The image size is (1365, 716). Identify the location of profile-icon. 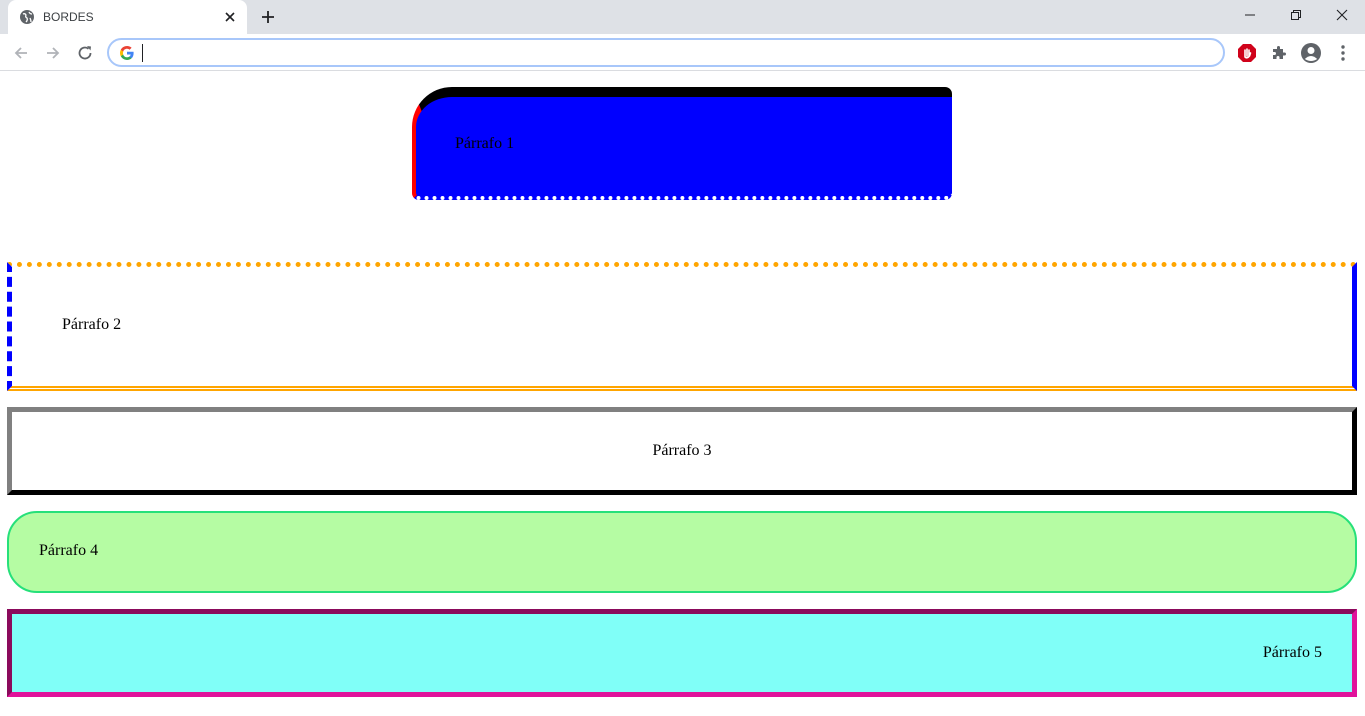
(1311, 53).